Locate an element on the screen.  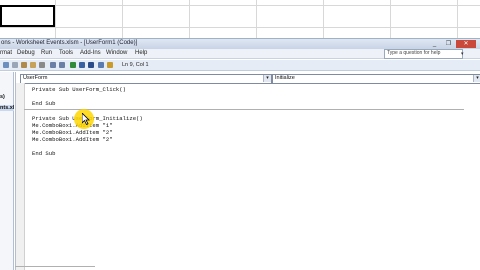
undo-icon is located at coordinates (53, 65).